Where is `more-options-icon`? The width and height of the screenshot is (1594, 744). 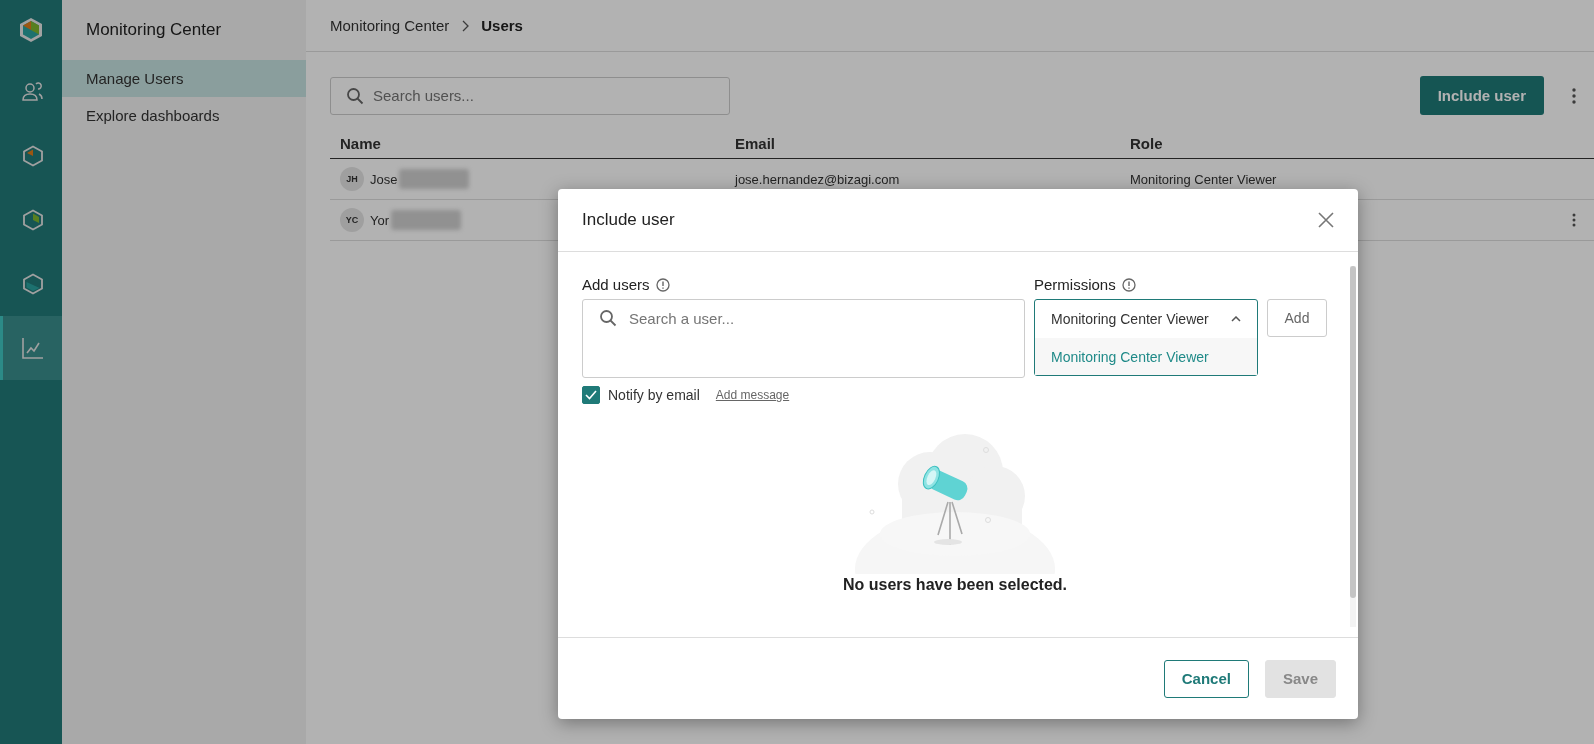 more-options-icon is located at coordinates (1574, 95).